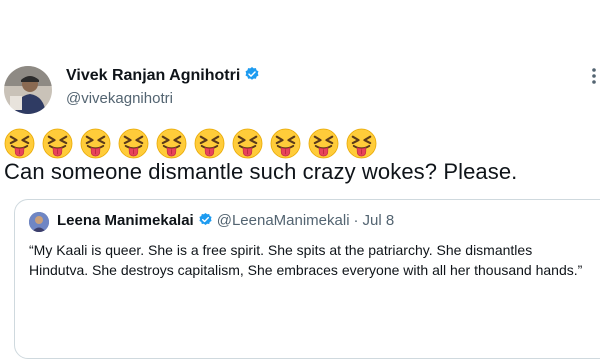 Image resolution: width=600 pixels, height=359 pixels. I want to click on author-handle: @vivekagnihotri, so click(119, 98).